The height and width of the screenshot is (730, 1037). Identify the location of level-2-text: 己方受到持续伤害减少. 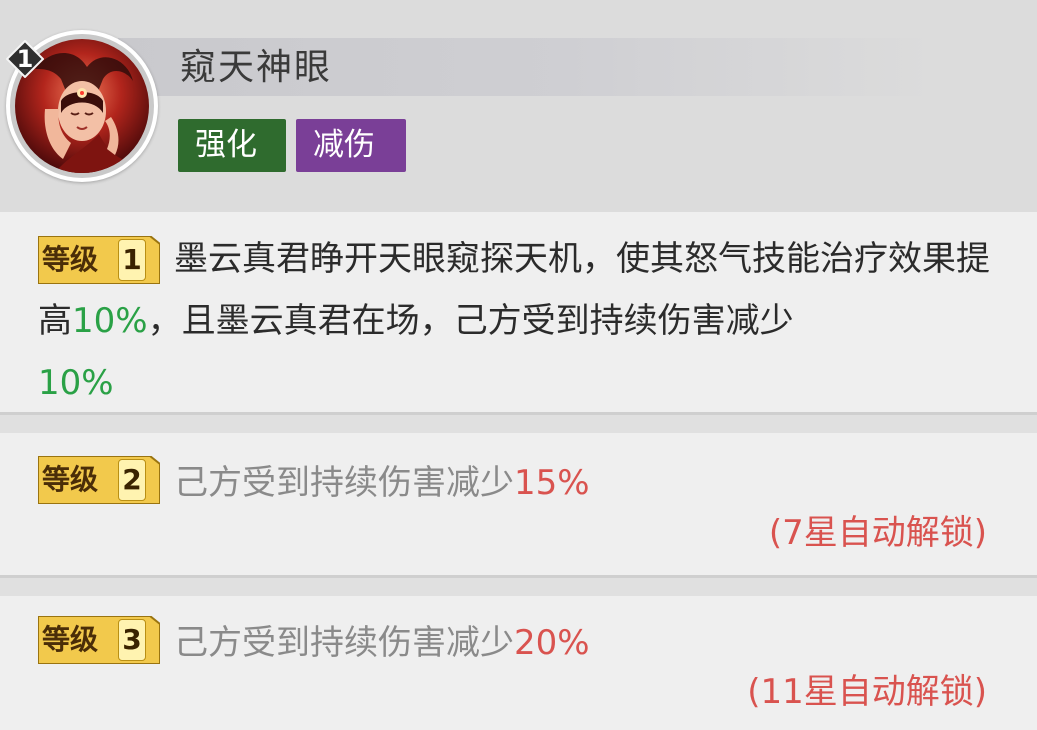
(344, 483).